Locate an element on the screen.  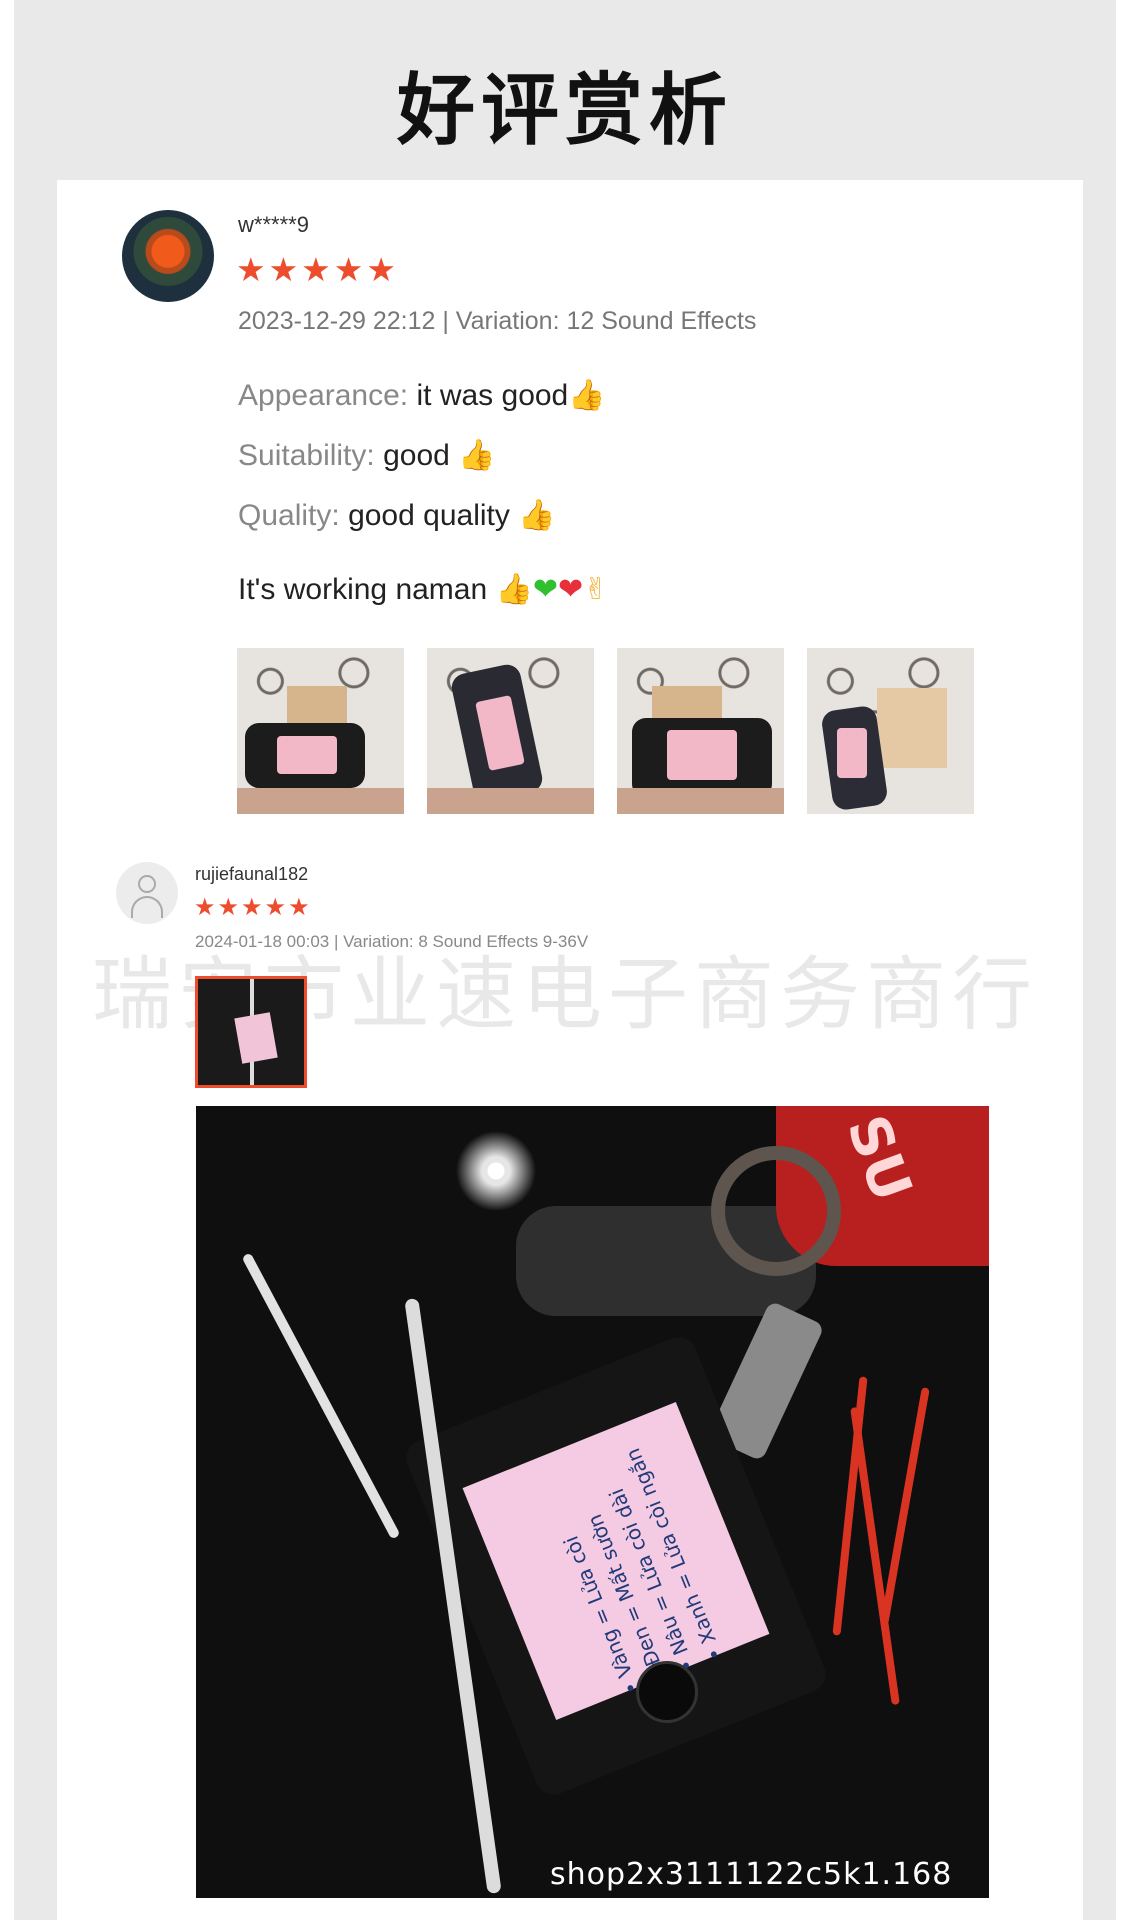
reviewer-username: rujiefaunal182 is located at coordinates (252, 874).